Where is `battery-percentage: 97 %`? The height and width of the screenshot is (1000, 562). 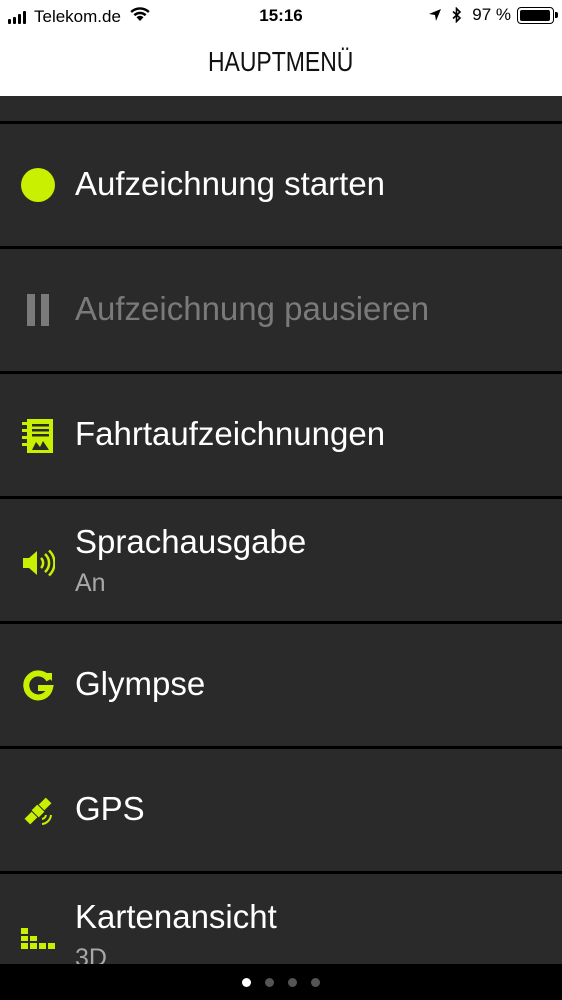
battery-percentage: 97 % is located at coordinates (491, 14).